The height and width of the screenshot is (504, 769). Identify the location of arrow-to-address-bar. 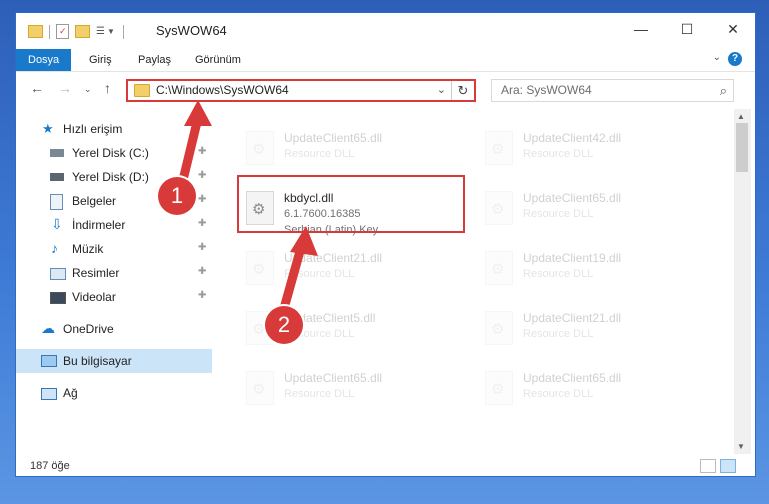
(190, 149).